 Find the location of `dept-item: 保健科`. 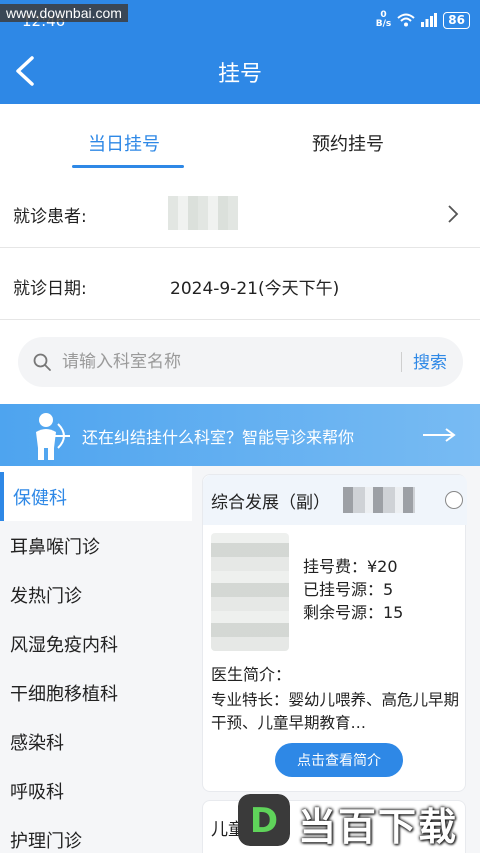

dept-item: 保健科 is located at coordinates (96, 496).